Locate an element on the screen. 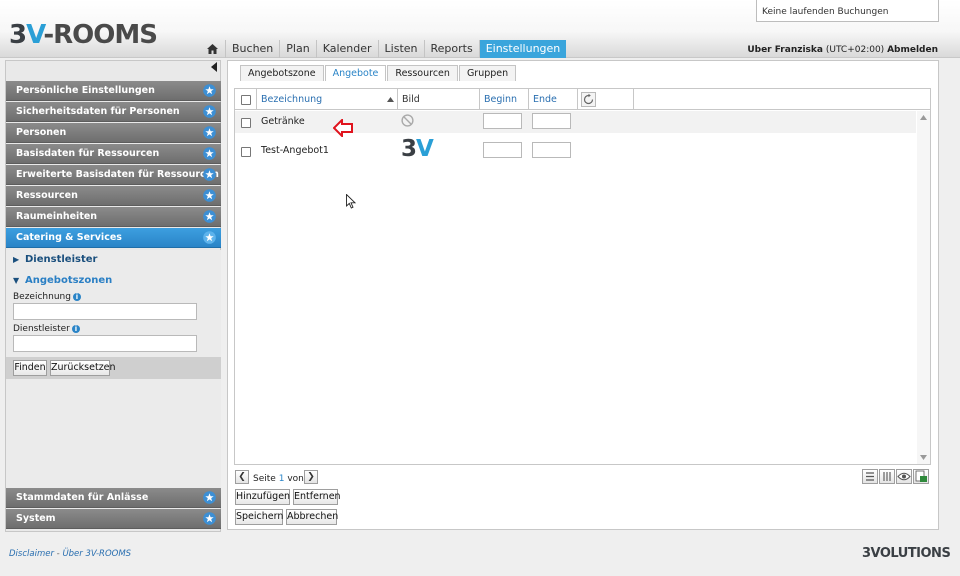 The image size is (960, 576). no-image-icon is located at coordinates (407, 120).